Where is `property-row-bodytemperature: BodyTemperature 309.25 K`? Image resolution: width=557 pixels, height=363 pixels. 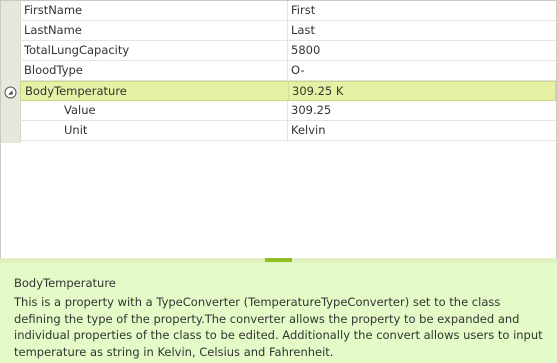
property-row-bodytemperature: BodyTemperature 309.25 K is located at coordinates (288, 91).